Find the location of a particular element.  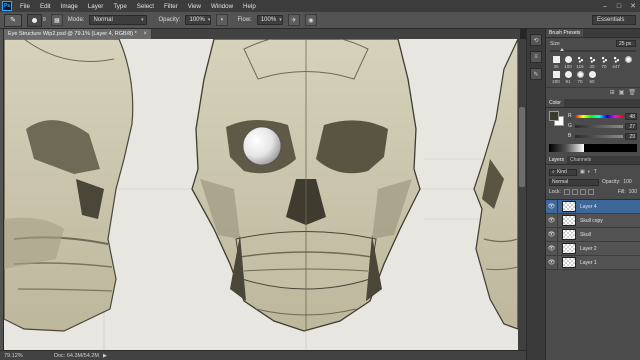

eyeball is located at coordinates (262, 146).